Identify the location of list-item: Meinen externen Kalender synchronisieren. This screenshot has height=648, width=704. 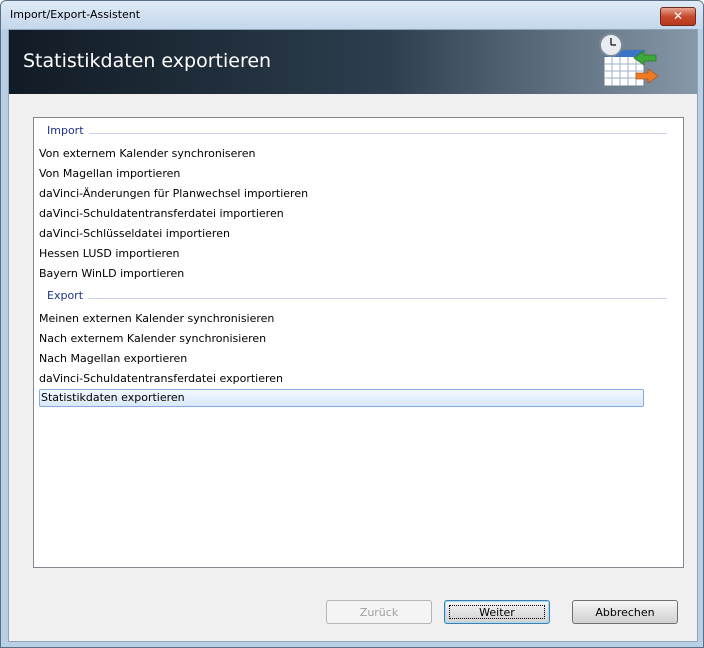
(340, 318).